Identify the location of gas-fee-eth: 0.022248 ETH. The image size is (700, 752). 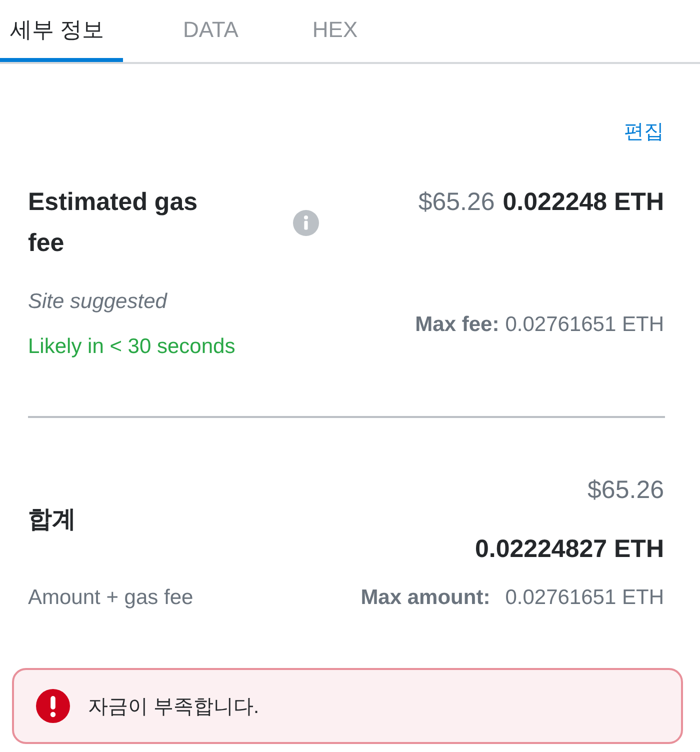
(583, 202).